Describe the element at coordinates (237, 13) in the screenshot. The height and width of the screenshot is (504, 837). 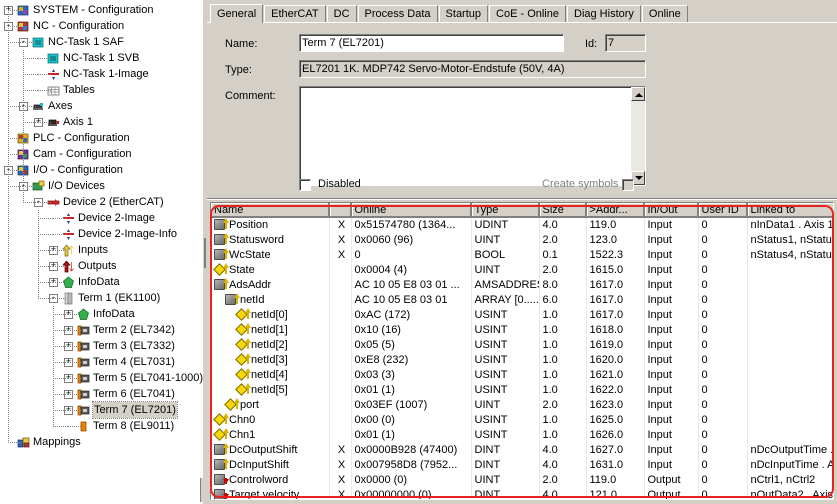
I see `tab-general: General` at that location.